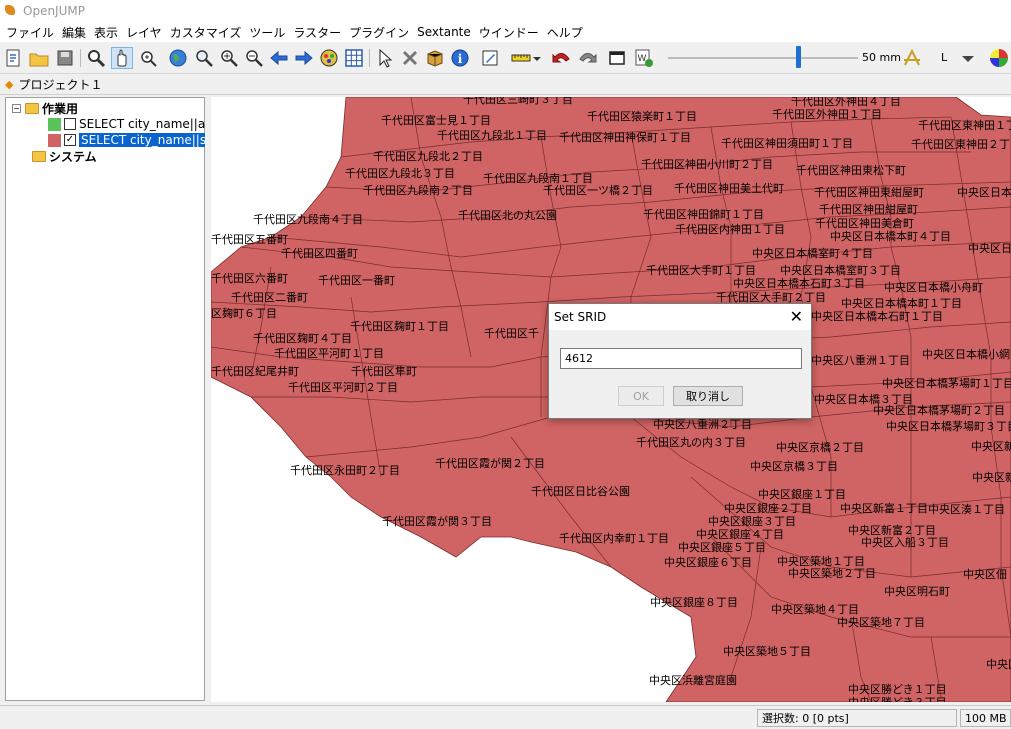 Image resolution: width=1011 pixels, height=729 pixels. I want to click on color-wheel-icon, so click(999, 58).